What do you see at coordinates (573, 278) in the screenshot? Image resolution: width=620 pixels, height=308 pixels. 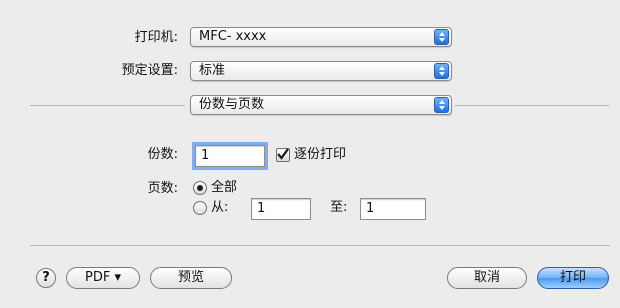 I see `print-button: 打印` at bounding box center [573, 278].